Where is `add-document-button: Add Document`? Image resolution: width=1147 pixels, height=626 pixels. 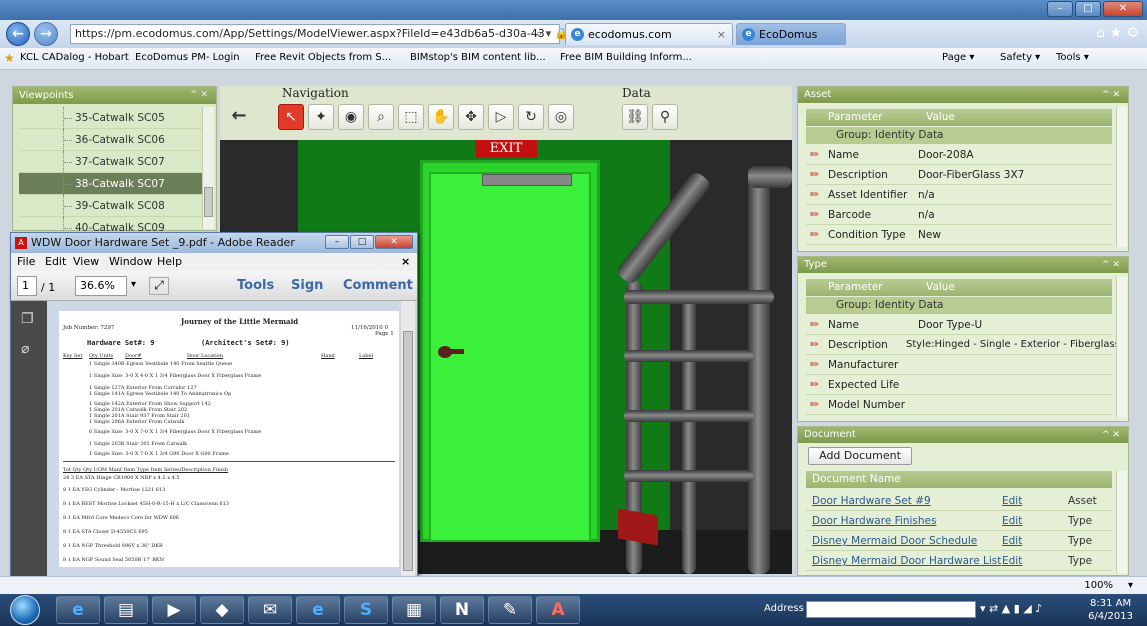
add-document-button: Add Document is located at coordinates (860, 456).